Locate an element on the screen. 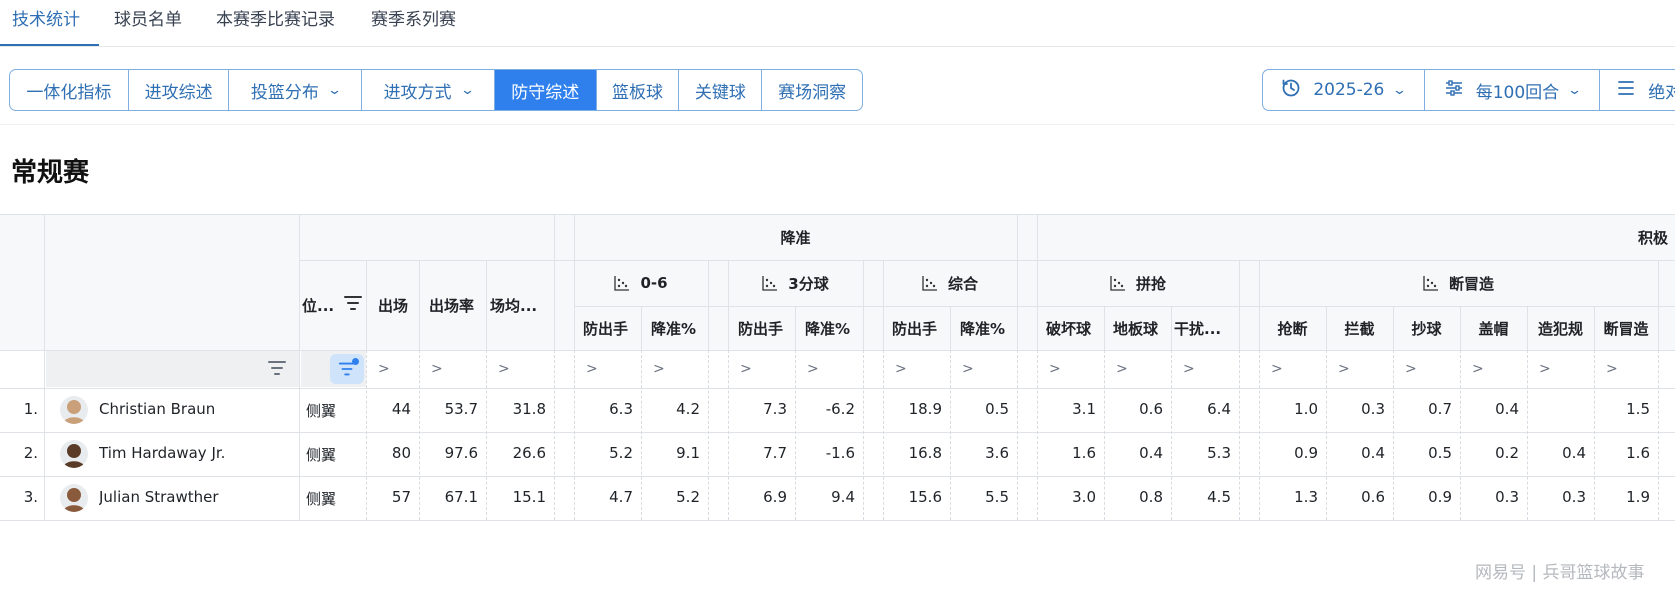  active-tab-indicator is located at coordinates (49, 45).